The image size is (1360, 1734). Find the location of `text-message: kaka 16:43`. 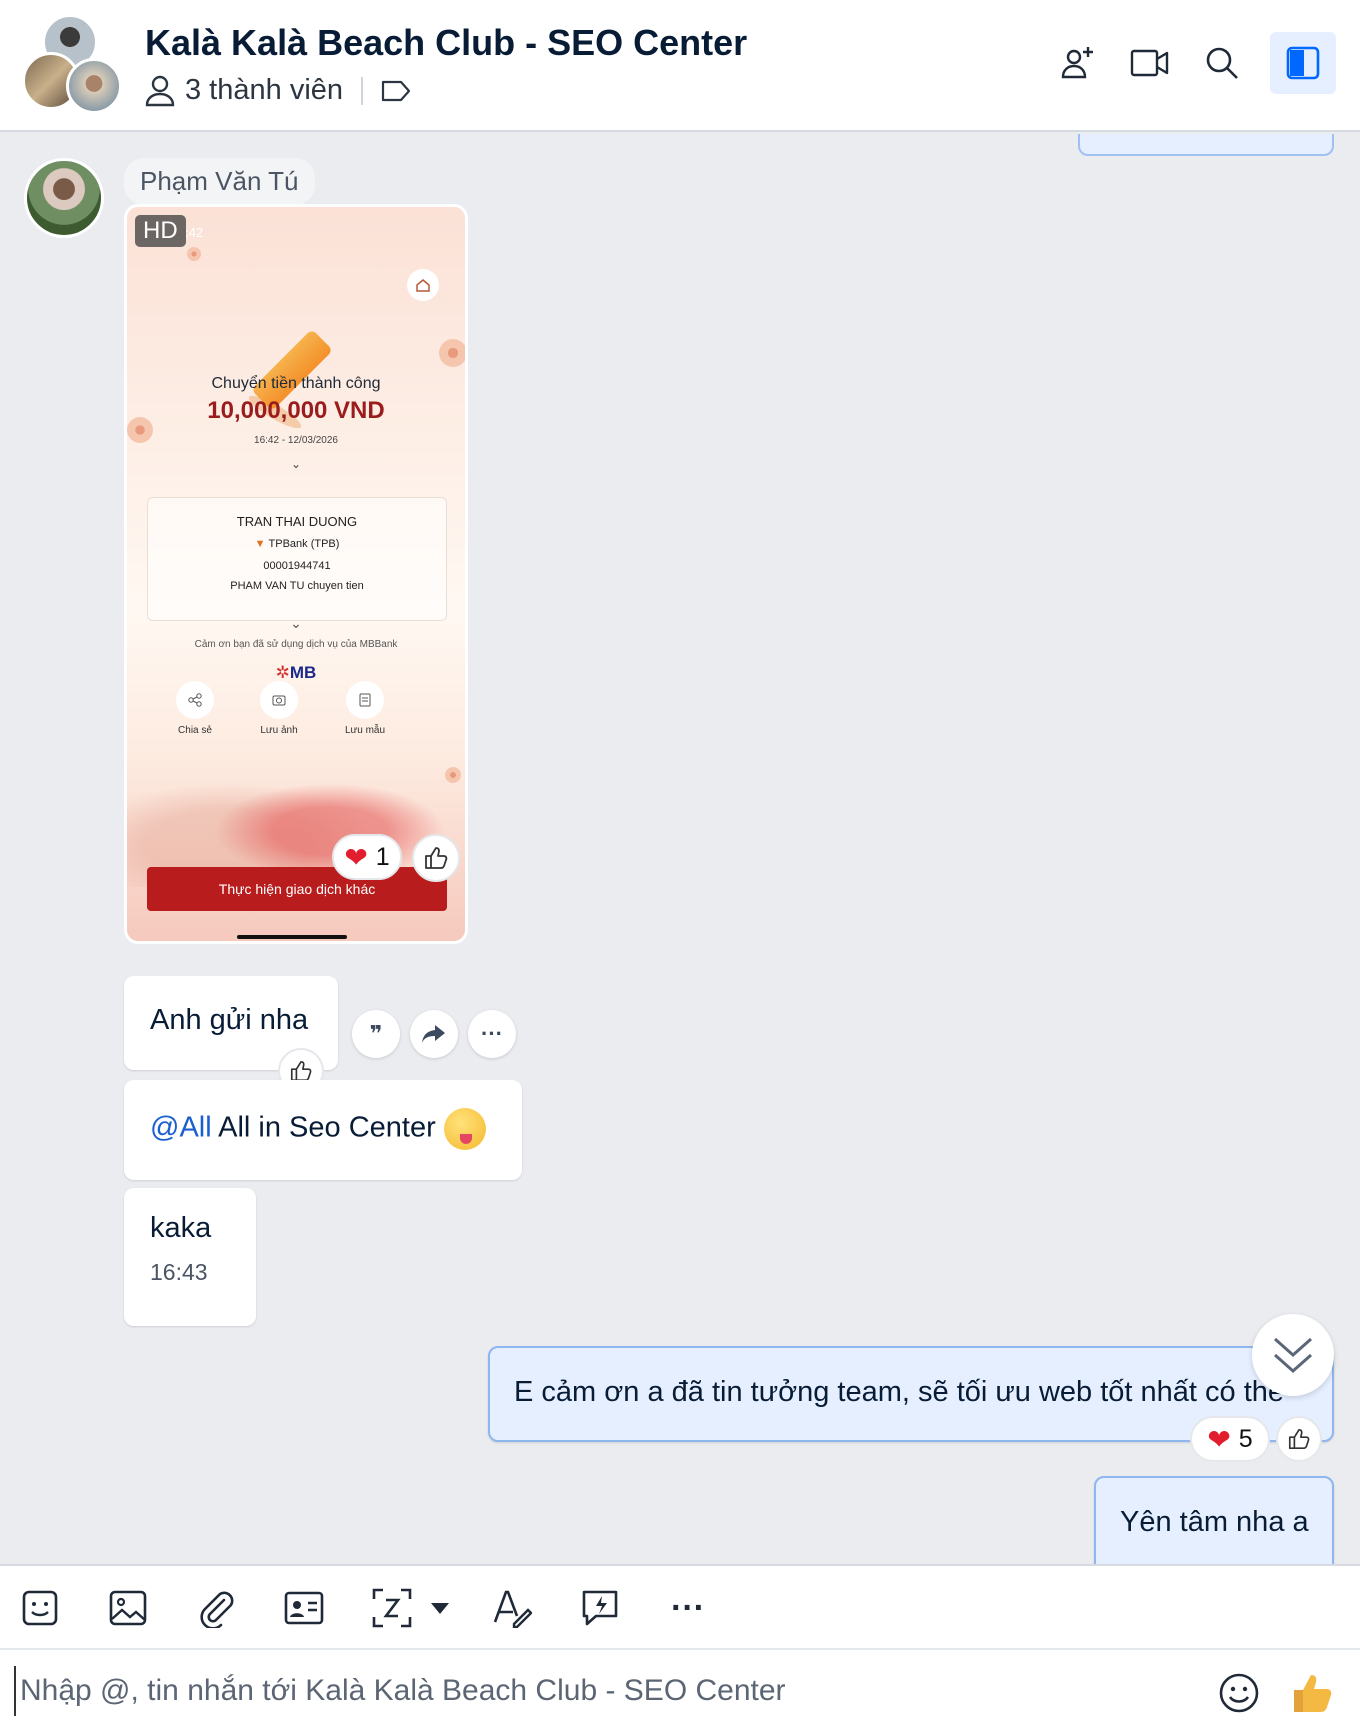

text-message: kaka 16:43 is located at coordinates (190, 1257).